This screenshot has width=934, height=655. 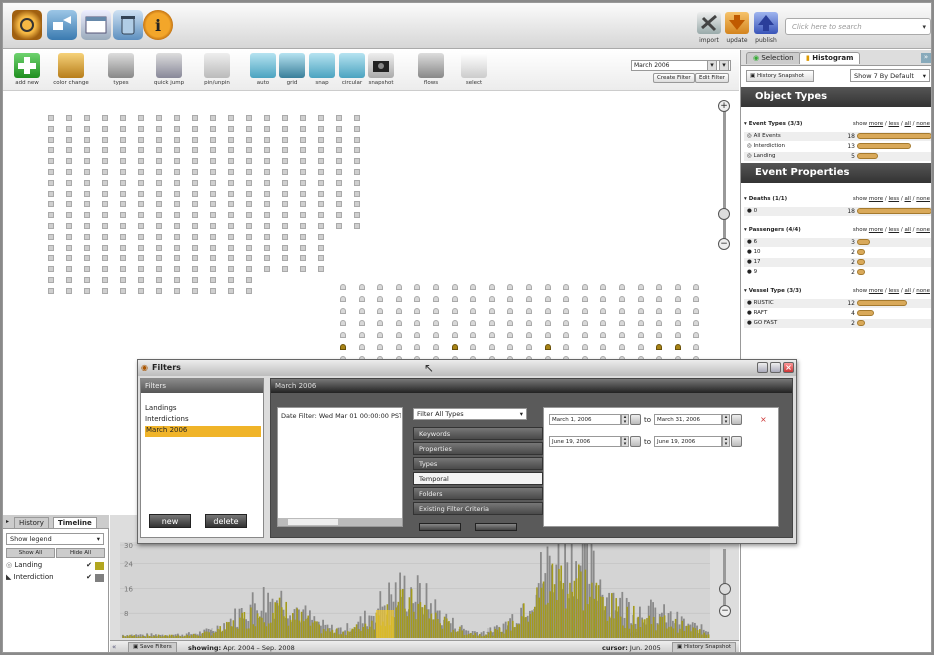 I want to click on none-link: none, so click(x=923, y=291).